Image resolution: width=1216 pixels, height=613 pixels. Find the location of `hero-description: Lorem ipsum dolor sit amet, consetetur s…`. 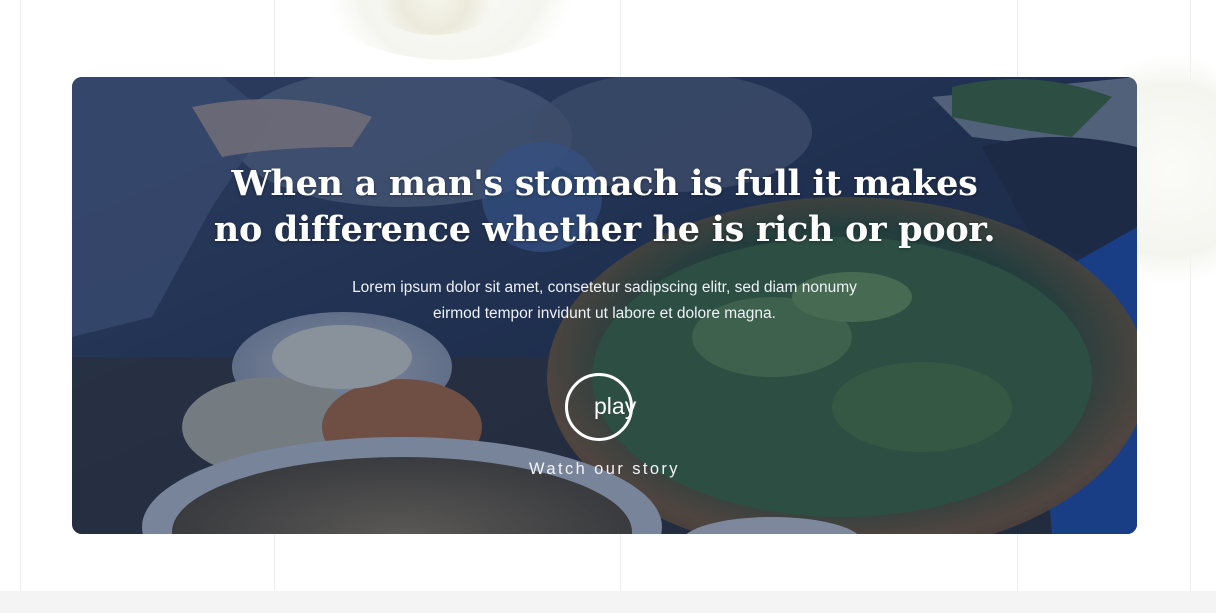

hero-description: Lorem ipsum dolor sit amet, consetetur s… is located at coordinates (604, 300).